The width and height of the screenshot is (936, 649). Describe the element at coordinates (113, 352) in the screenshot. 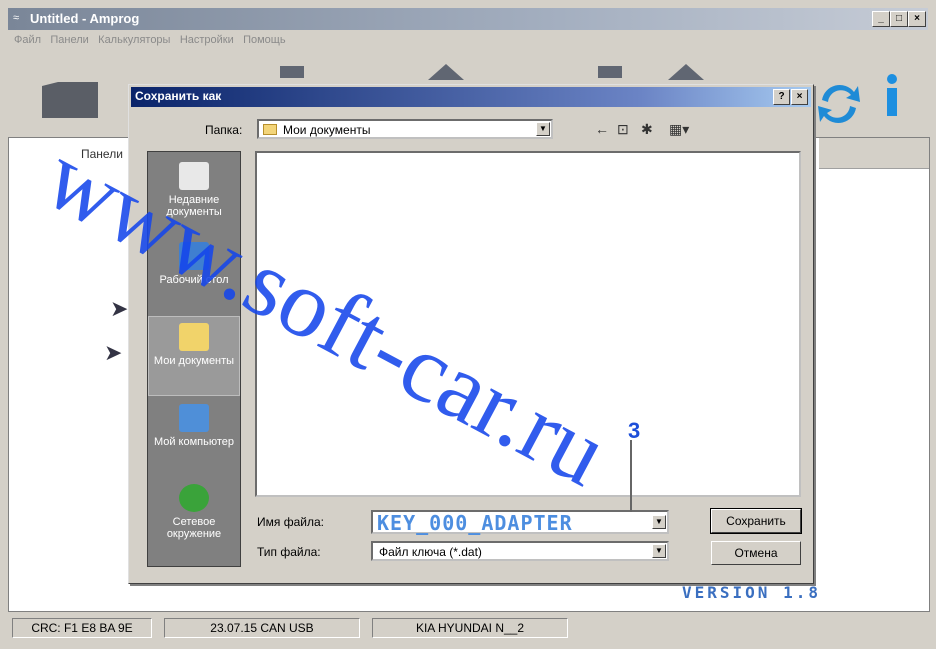

I see `pointer-icon-2: ➤` at that location.